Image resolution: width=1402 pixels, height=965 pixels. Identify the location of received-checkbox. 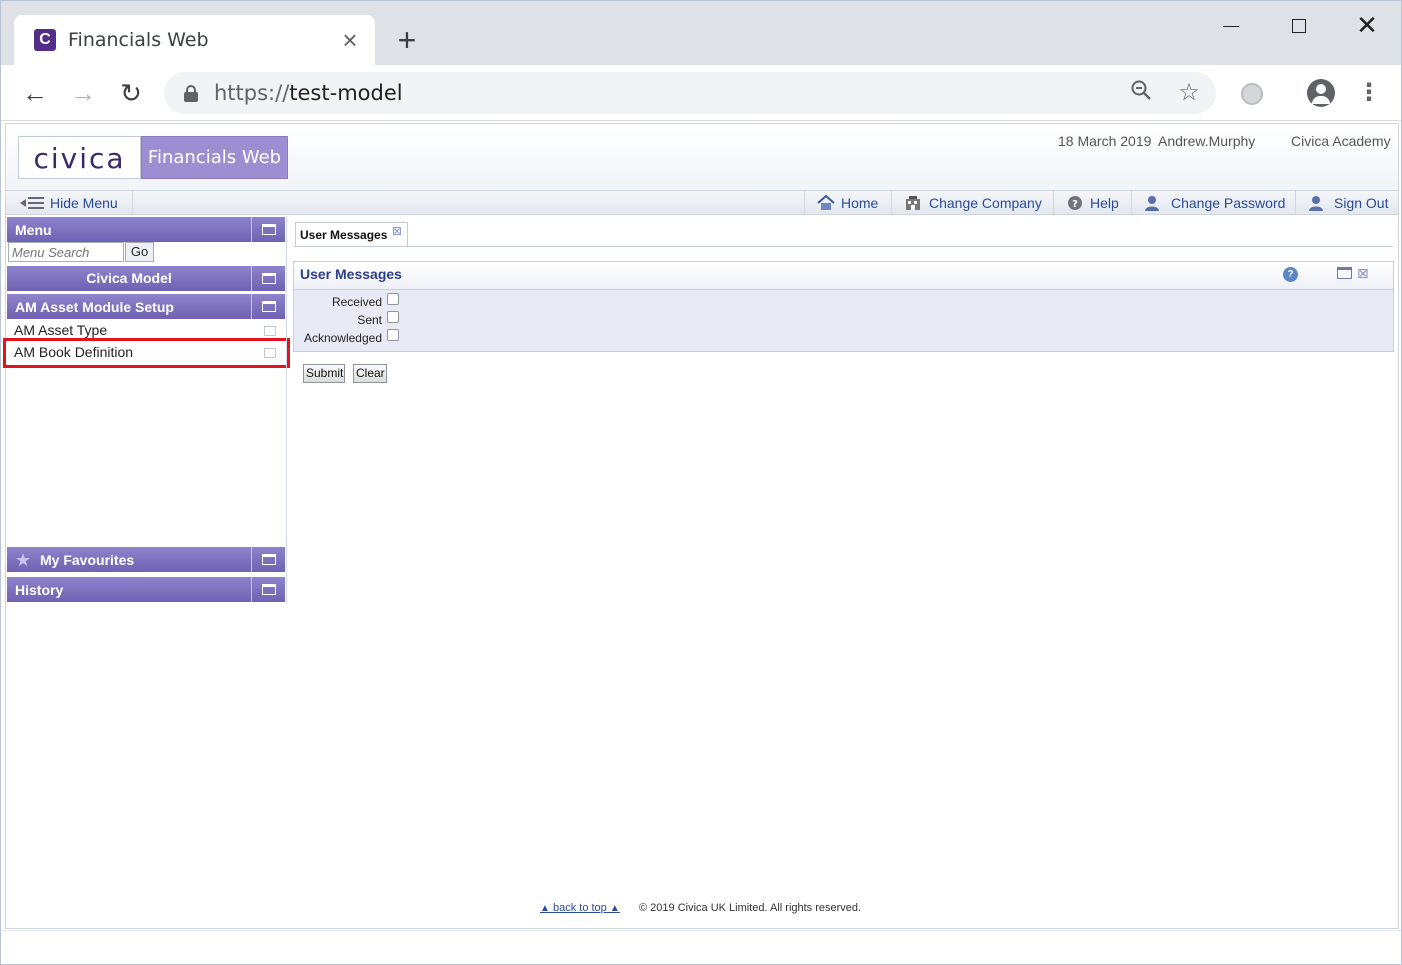
(393, 299).